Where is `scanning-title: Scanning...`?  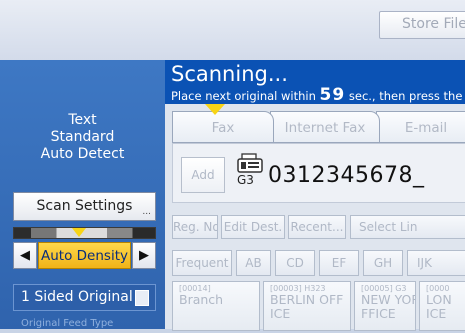
scanning-title: Scanning... is located at coordinates (229, 74).